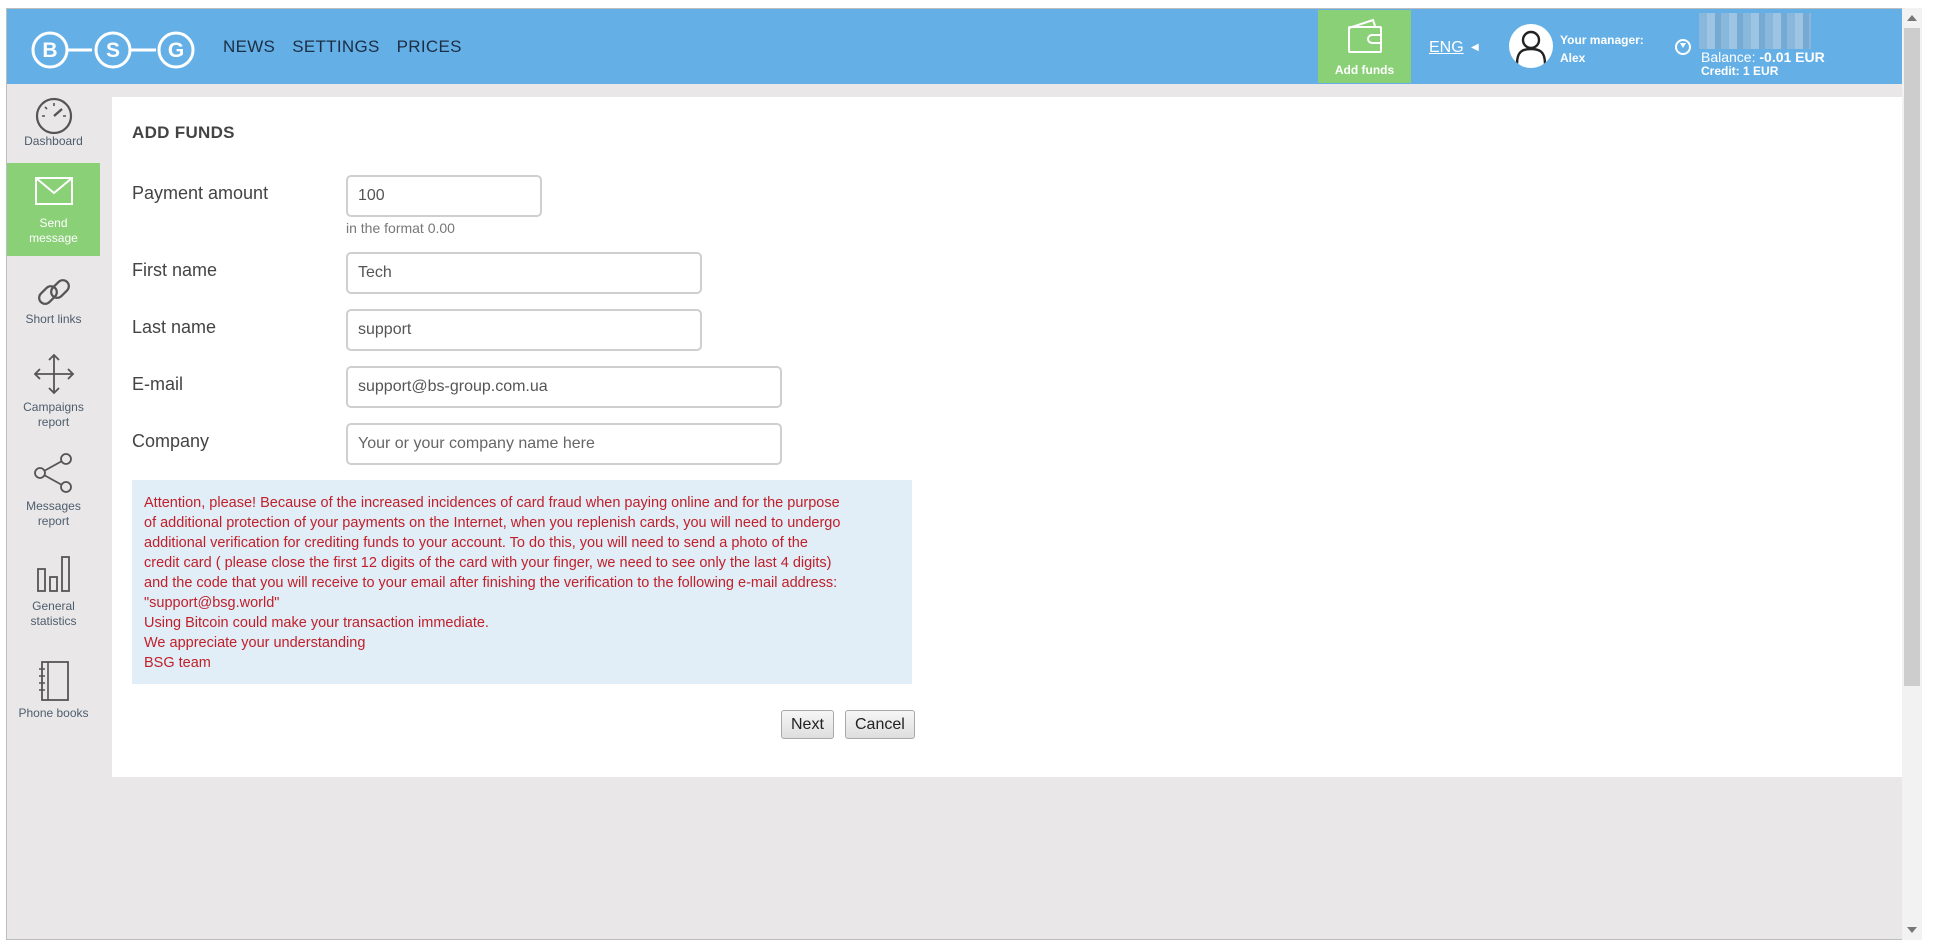 Image resolution: width=1935 pixels, height=947 pixels. What do you see at coordinates (176, 50) in the screenshot?
I see `logo-letter-g: G` at bounding box center [176, 50].